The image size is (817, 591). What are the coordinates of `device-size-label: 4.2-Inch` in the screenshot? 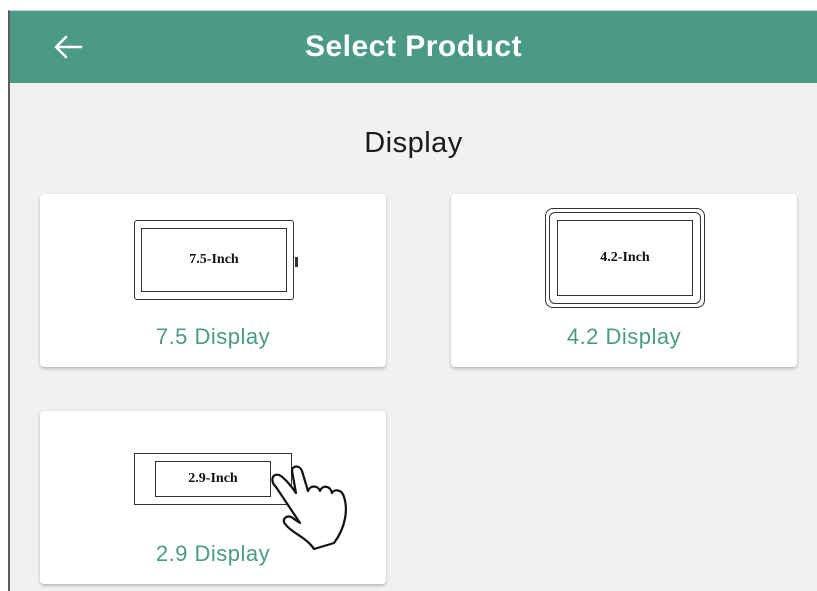 It's located at (625, 257).